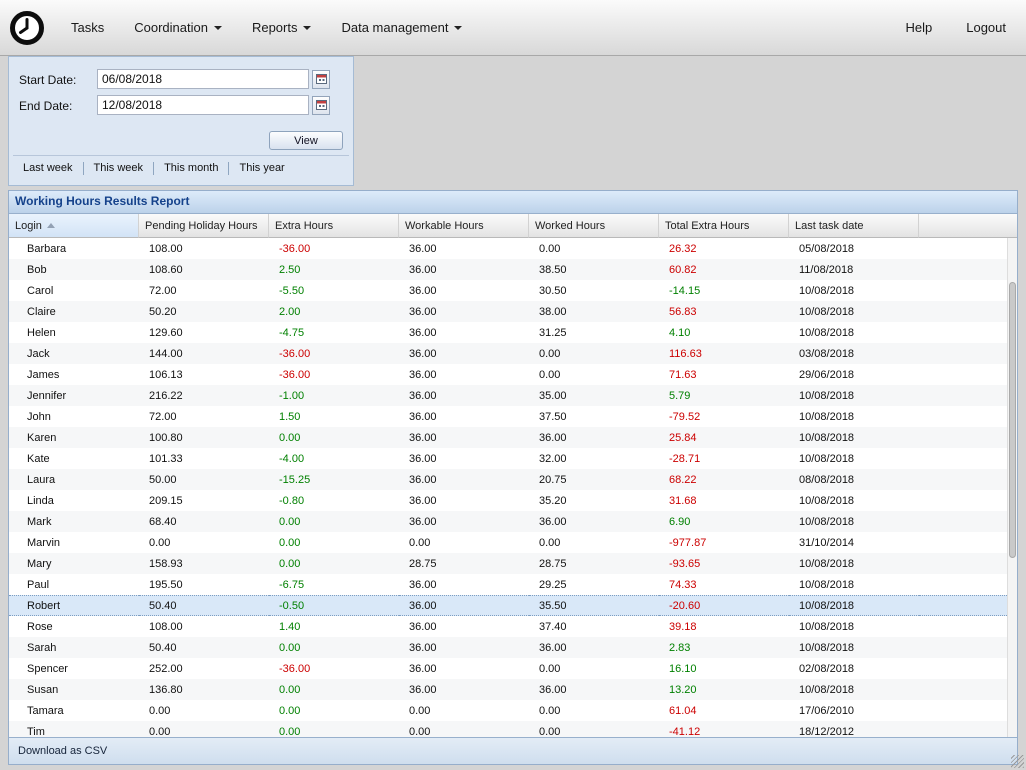  What do you see at coordinates (74, 542) in the screenshot?
I see `cell-login: Marvin` at bounding box center [74, 542].